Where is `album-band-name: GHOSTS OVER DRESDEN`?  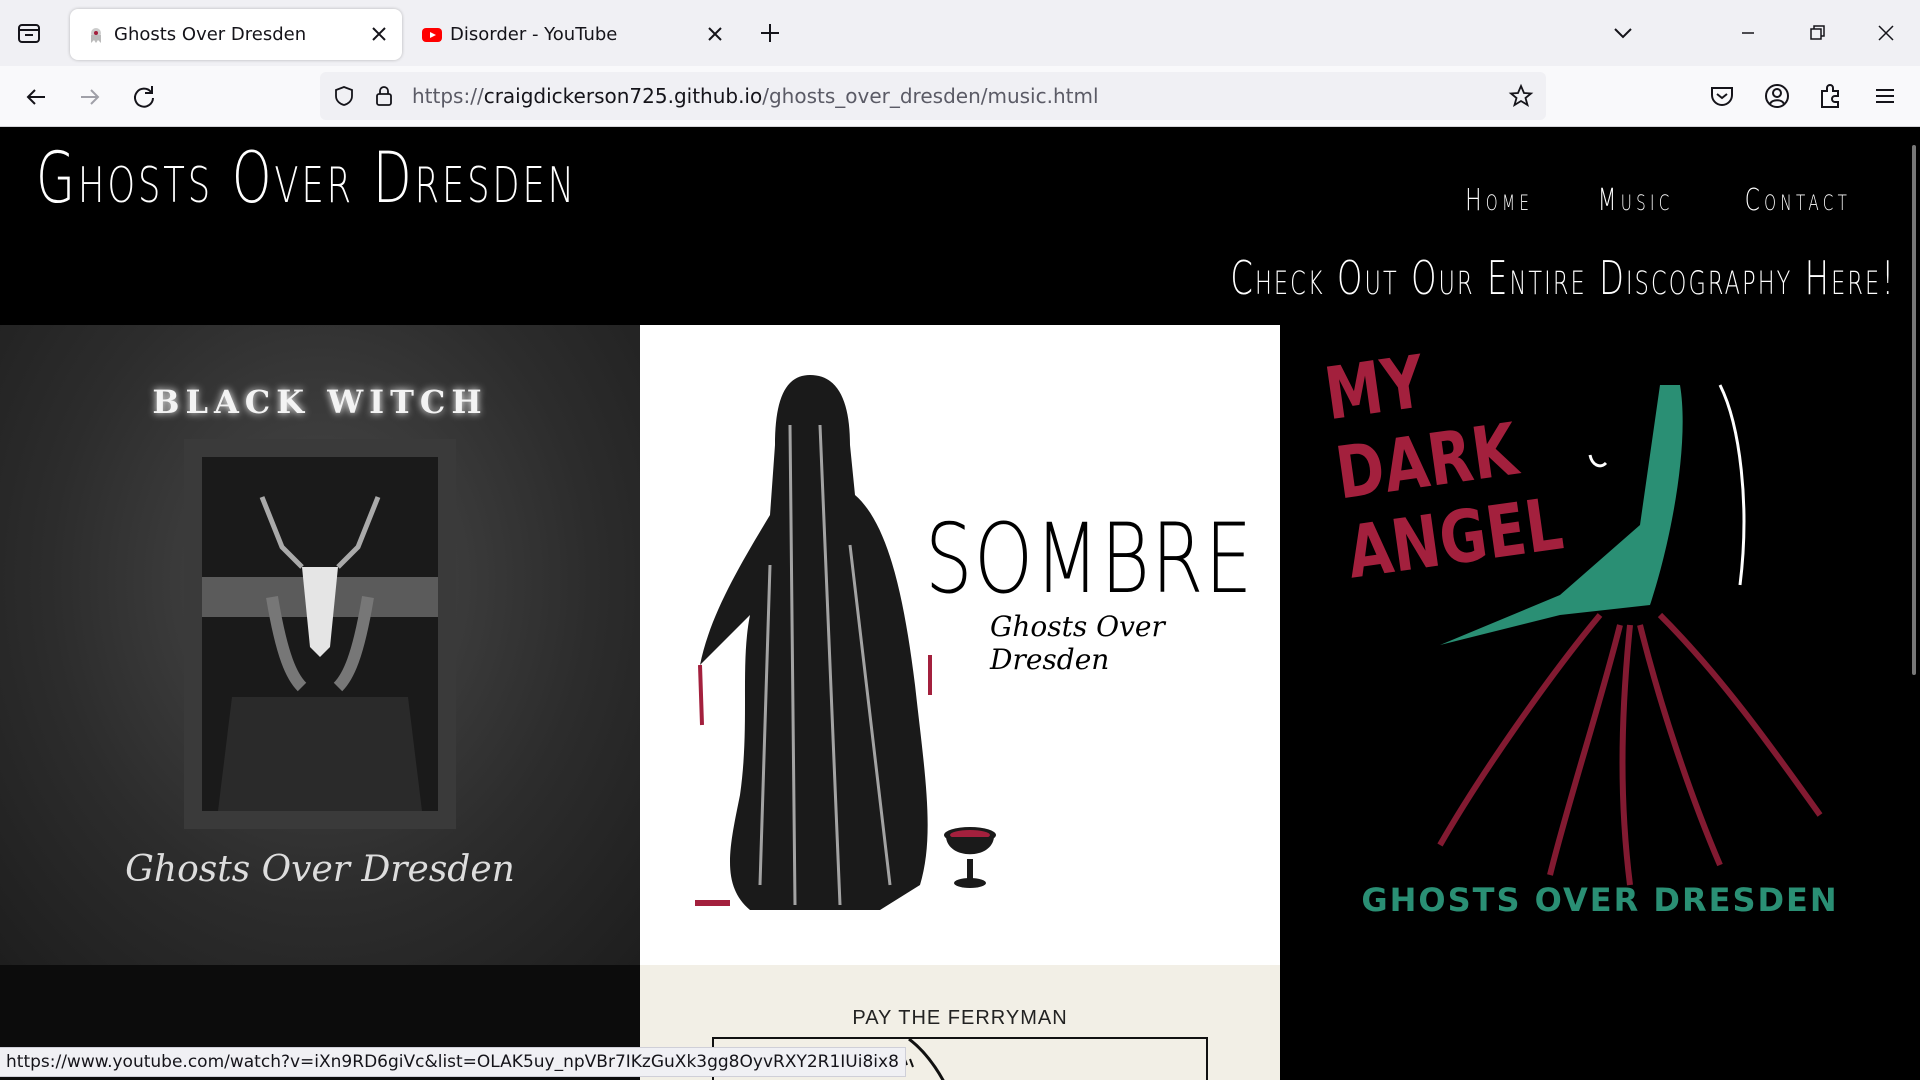 album-band-name: GHOSTS OVER DRESDEN is located at coordinates (1600, 900).